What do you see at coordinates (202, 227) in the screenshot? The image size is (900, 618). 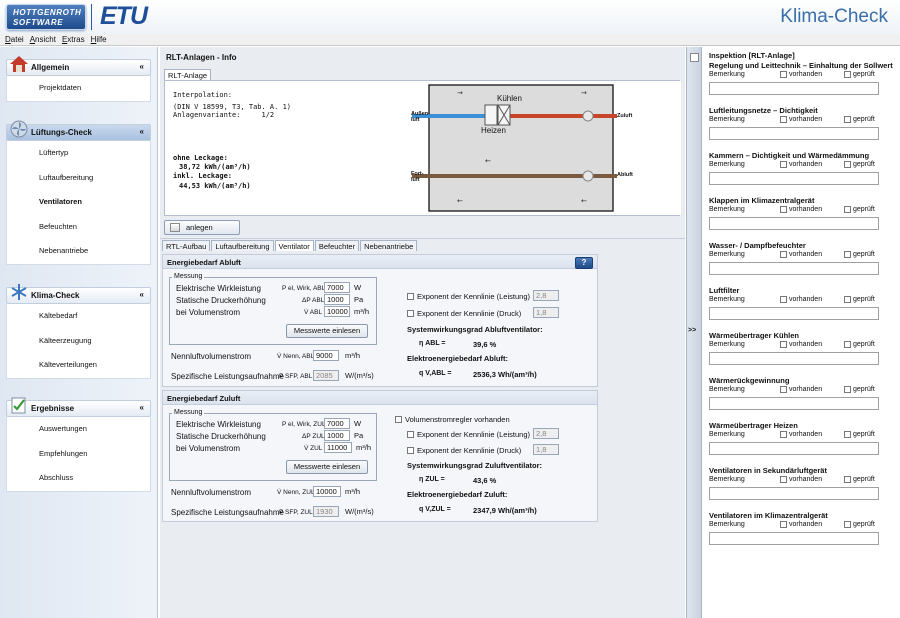 I see `anlegen-button: anlegen` at bounding box center [202, 227].